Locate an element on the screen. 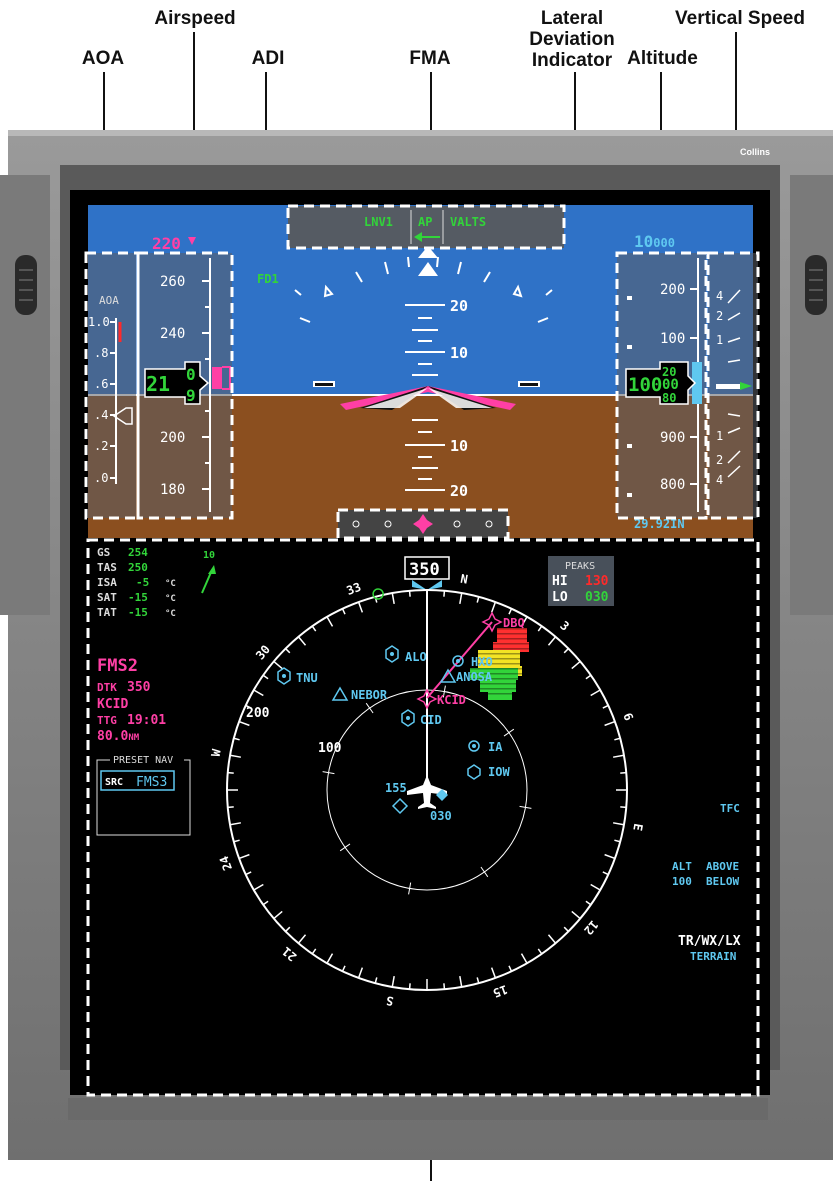  svg-text: 254 is located at coordinates (138, 552).